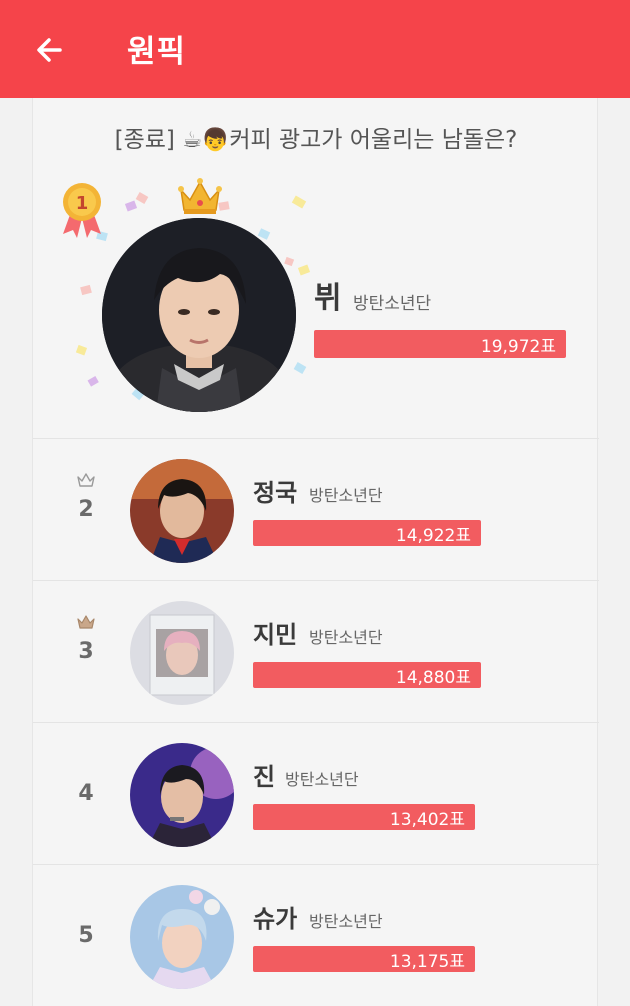 The image size is (630, 1006). I want to click on rank-number: 2, so click(86, 509).